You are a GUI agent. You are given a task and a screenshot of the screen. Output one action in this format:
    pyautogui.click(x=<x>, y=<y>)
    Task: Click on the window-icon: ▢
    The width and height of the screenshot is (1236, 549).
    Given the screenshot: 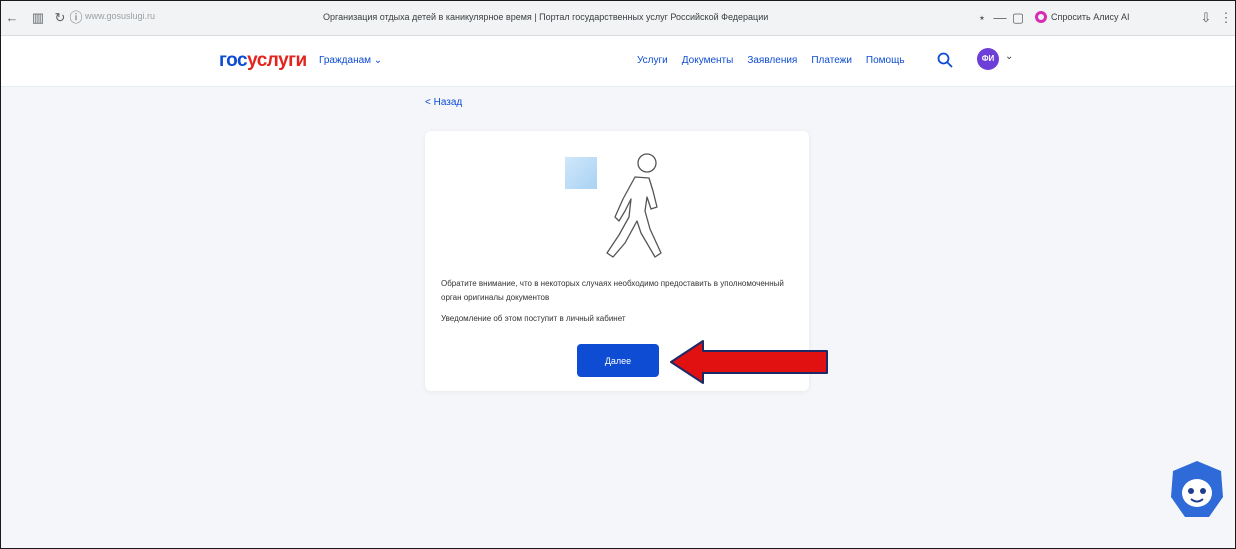 What is the action you would take?
    pyautogui.click(x=1018, y=18)
    